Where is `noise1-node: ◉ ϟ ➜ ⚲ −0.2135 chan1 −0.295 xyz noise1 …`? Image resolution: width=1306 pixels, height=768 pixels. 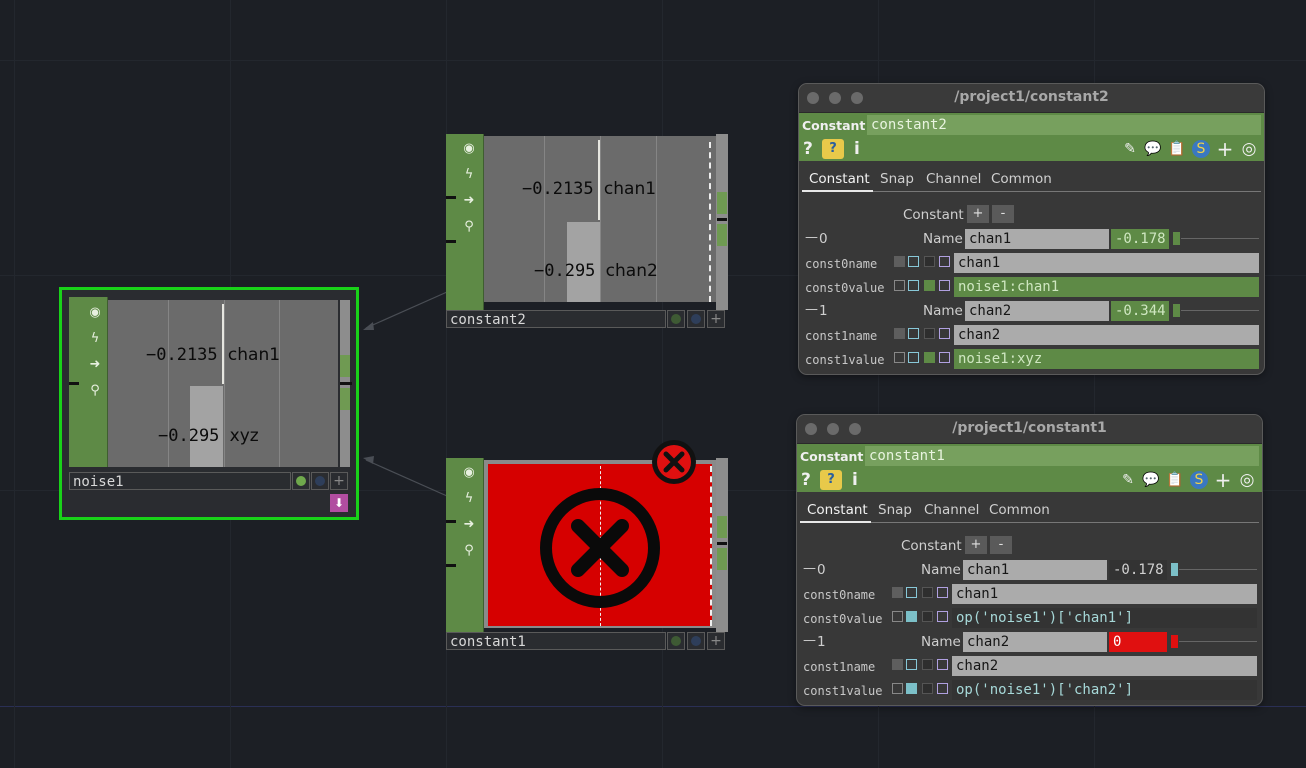 noise1-node: ◉ ϟ ➜ ⚲ −0.2135 chan1 −0.295 xyz noise1 … is located at coordinates (209, 403).